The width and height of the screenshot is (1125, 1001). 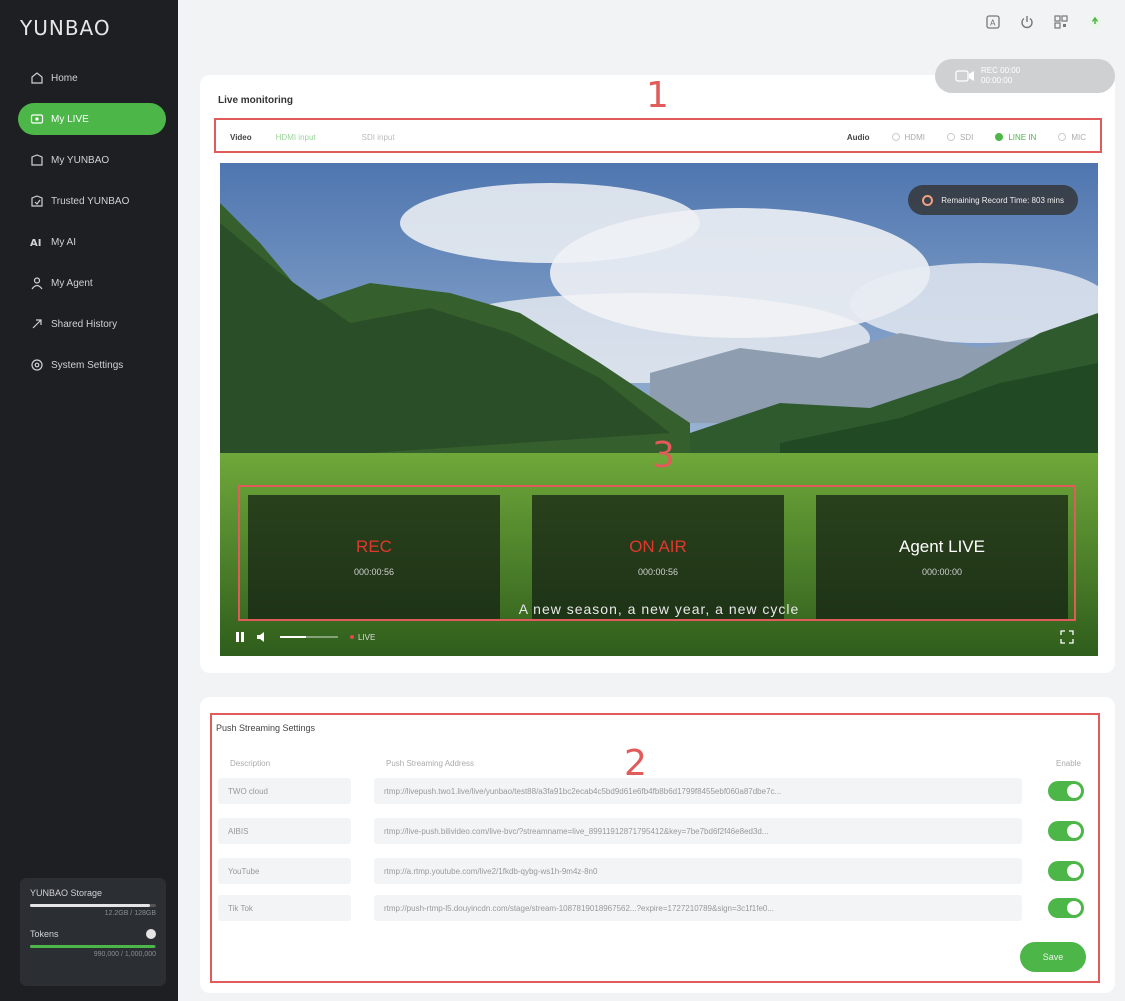 What do you see at coordinates (37, 324) in the screenshot?
I see `share-icon` at bounding box center [37, 324].